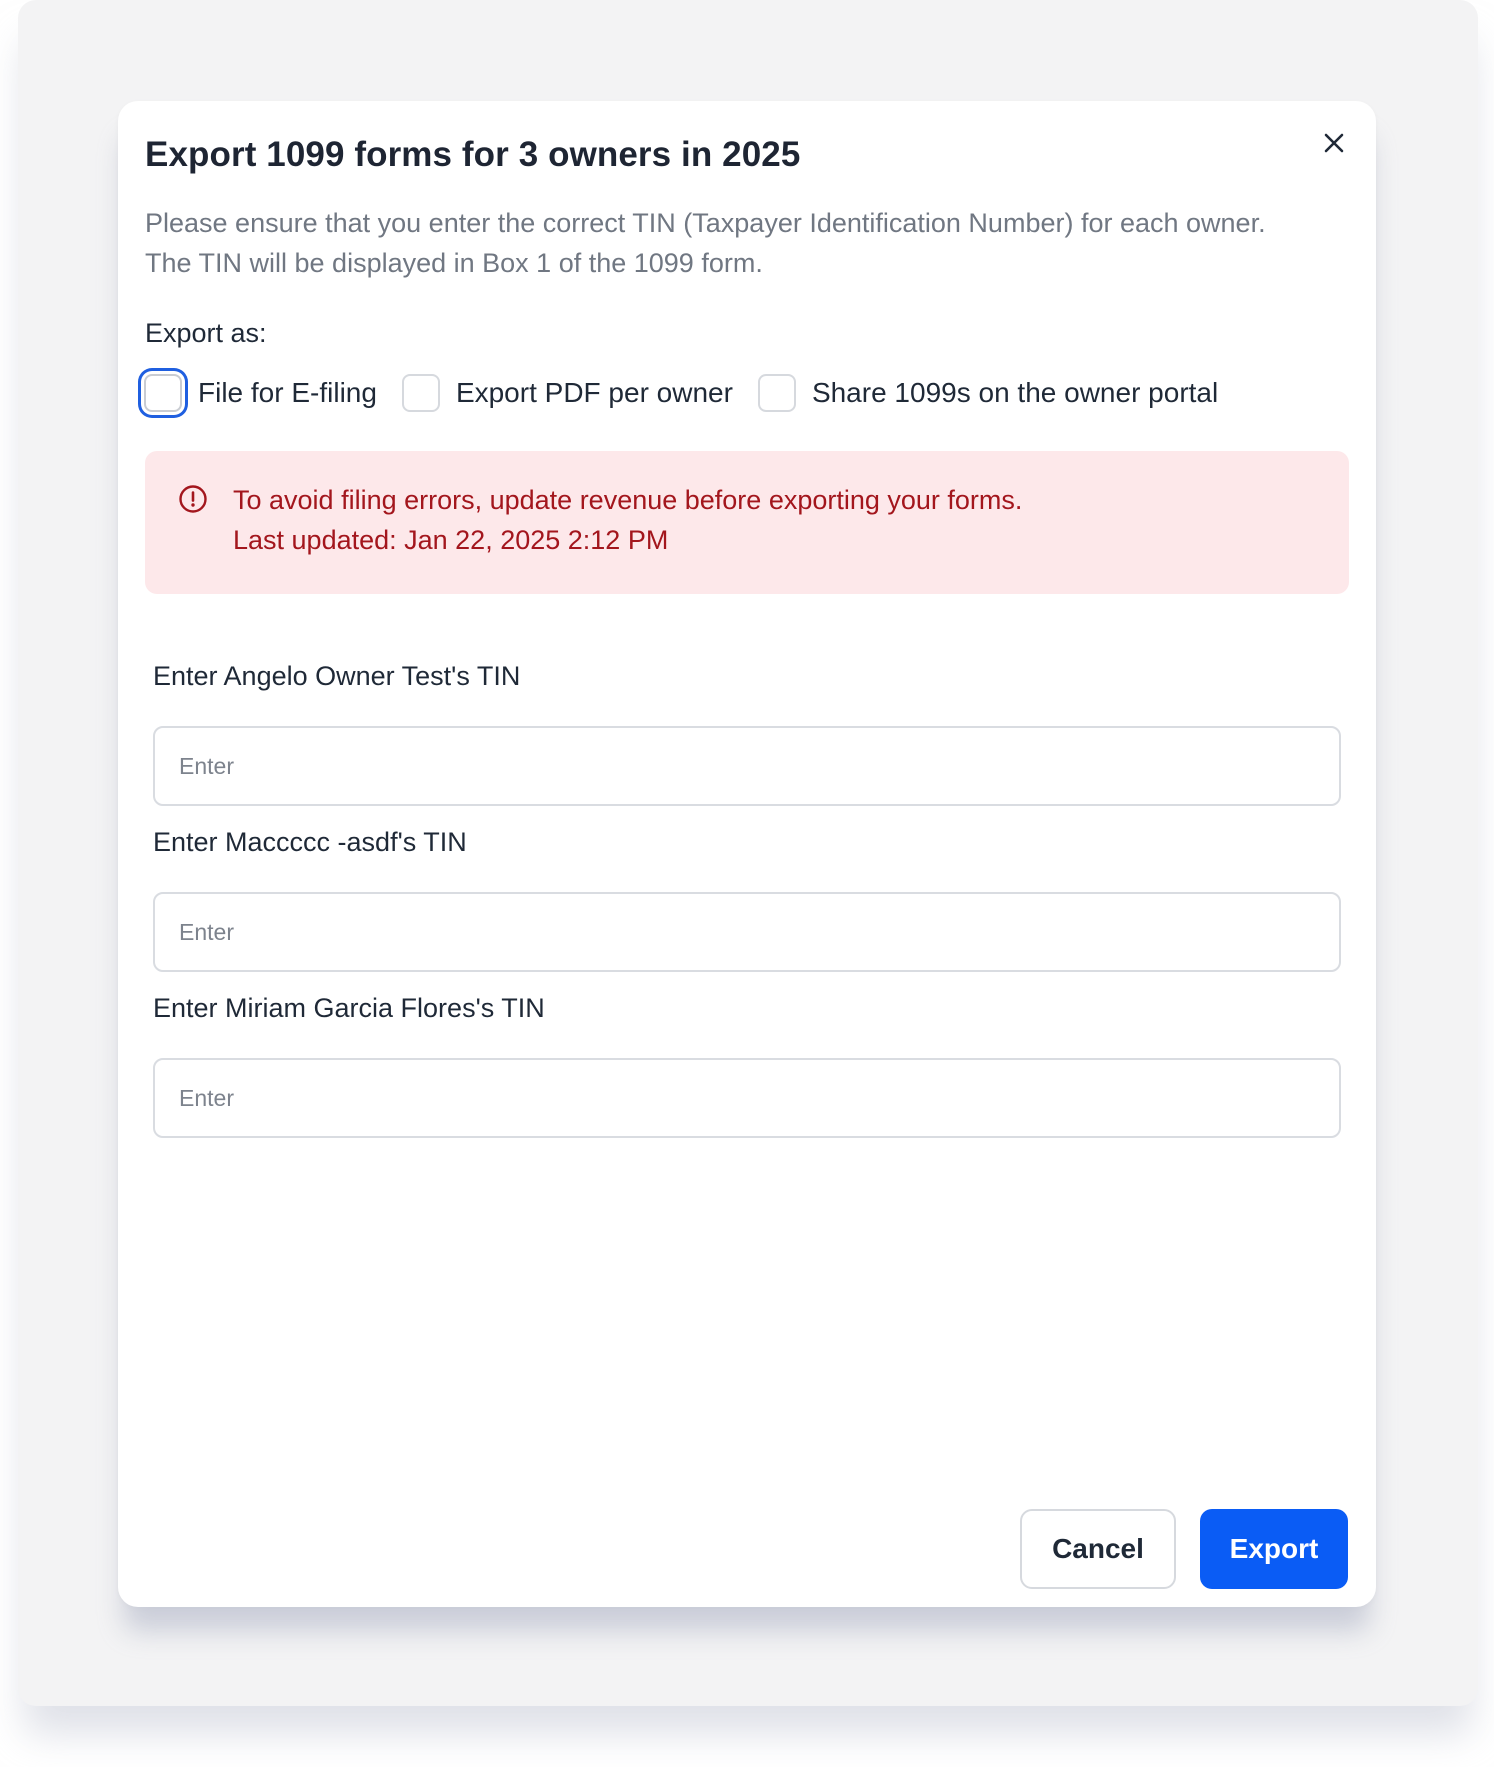  I want to click on option-share-on-owner-portal: Share 1099s on the owner portal, so click(988, 393).